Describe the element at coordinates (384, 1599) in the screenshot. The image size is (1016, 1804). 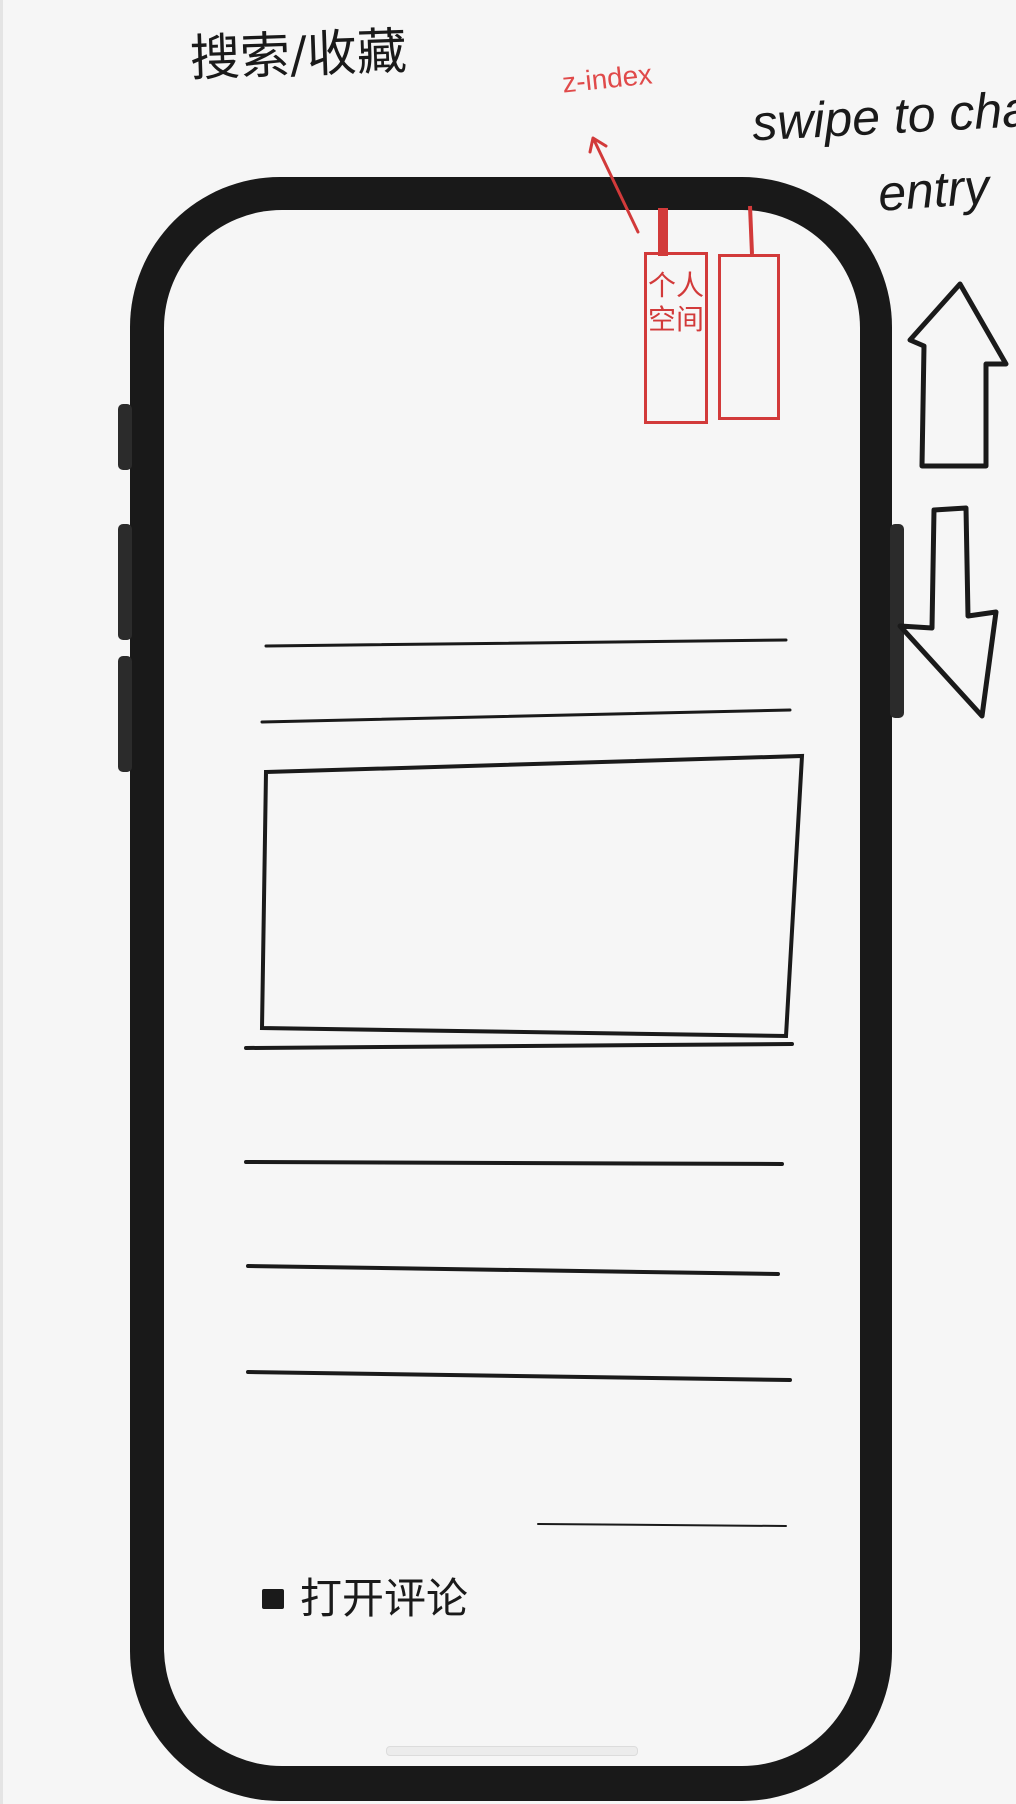
I see `open-comments-label: 打开评论` at that location.